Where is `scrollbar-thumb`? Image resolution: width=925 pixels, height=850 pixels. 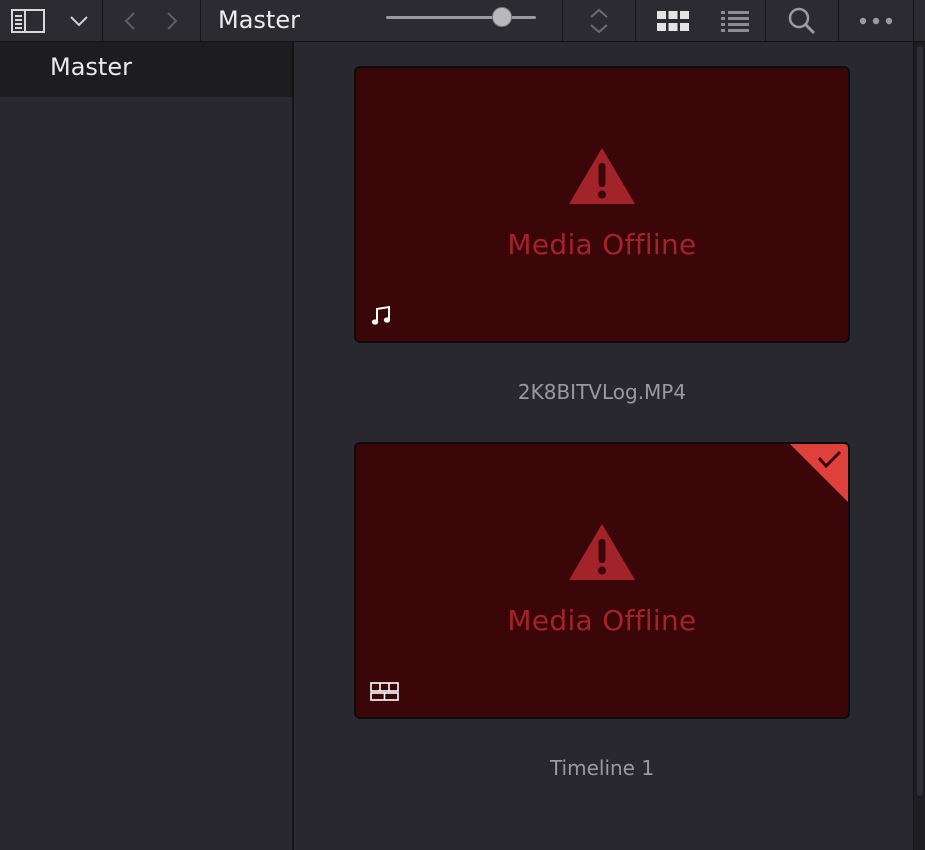 scrollbar-thumb is located at coordinates (920, 421).